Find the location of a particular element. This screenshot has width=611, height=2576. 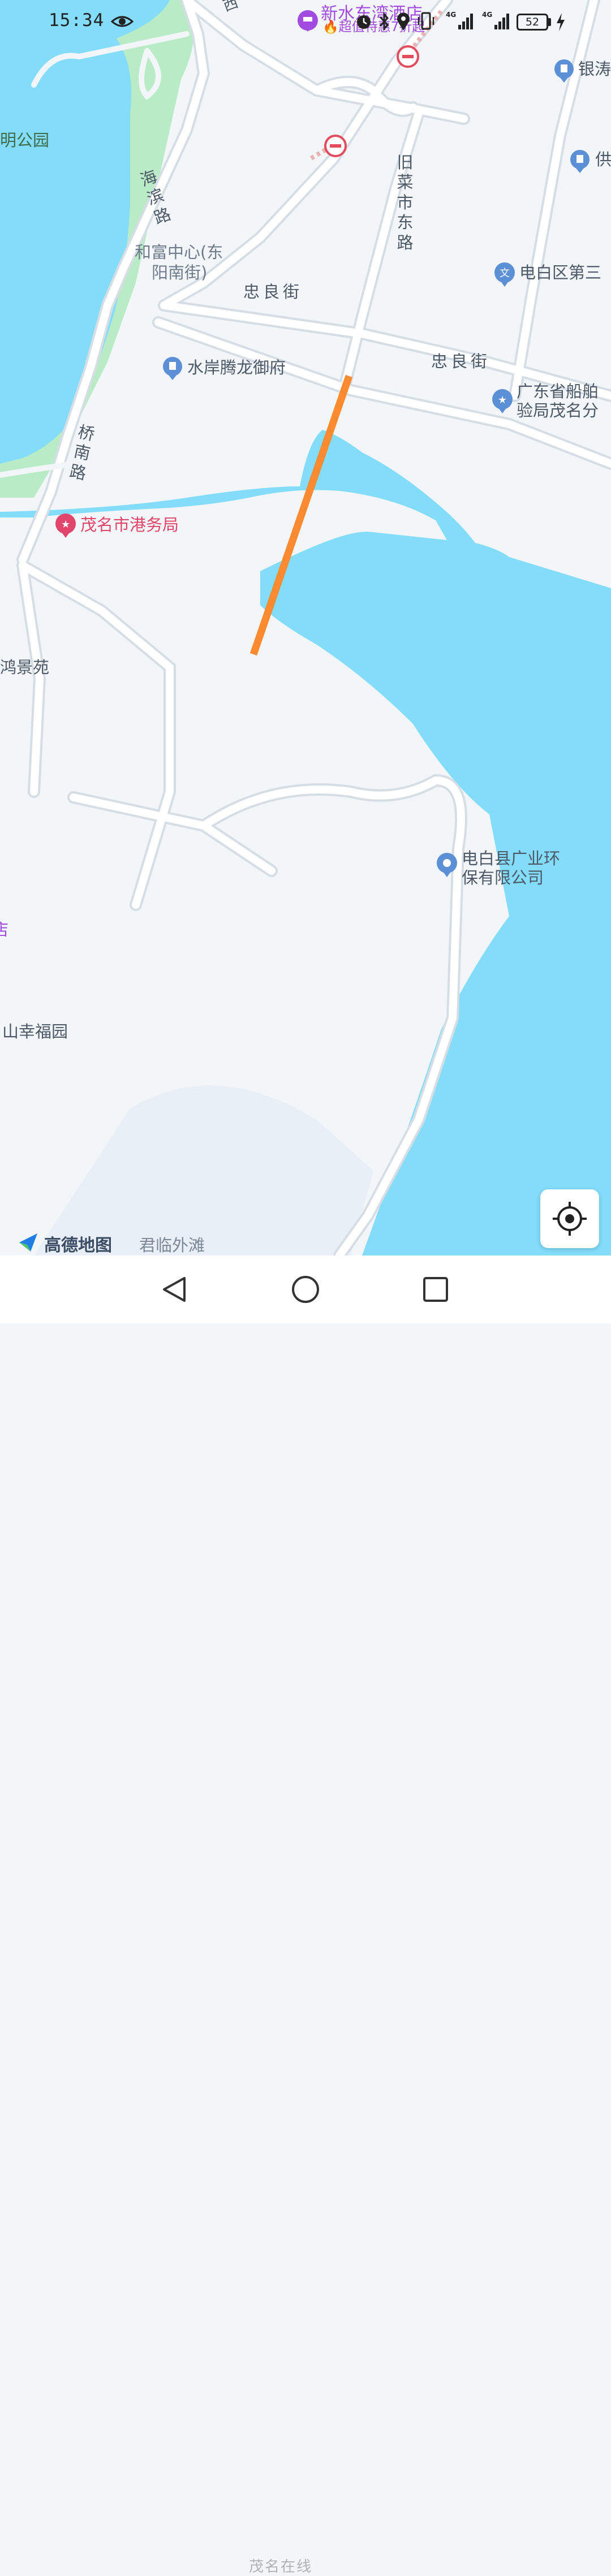

charging-icon is located at coordinates (561, 22).